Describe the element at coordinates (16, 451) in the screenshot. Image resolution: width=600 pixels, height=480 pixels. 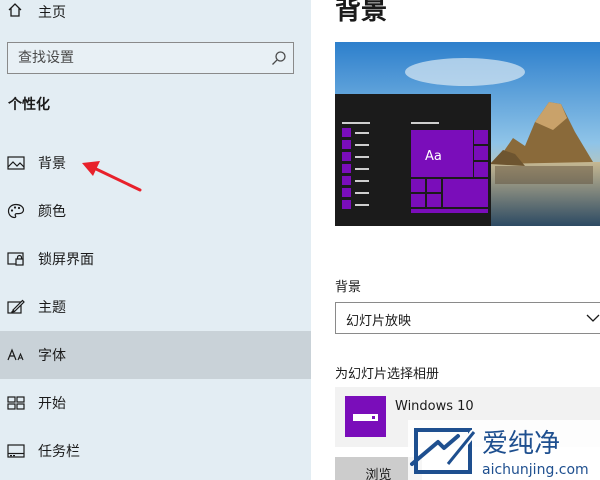
I see `taskbar-icon` at that location.